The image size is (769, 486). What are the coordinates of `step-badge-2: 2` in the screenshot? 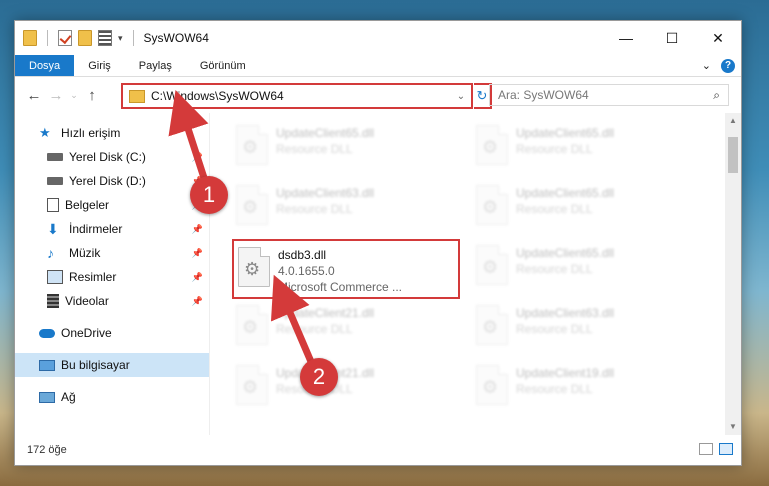 It's located at (319, 377).